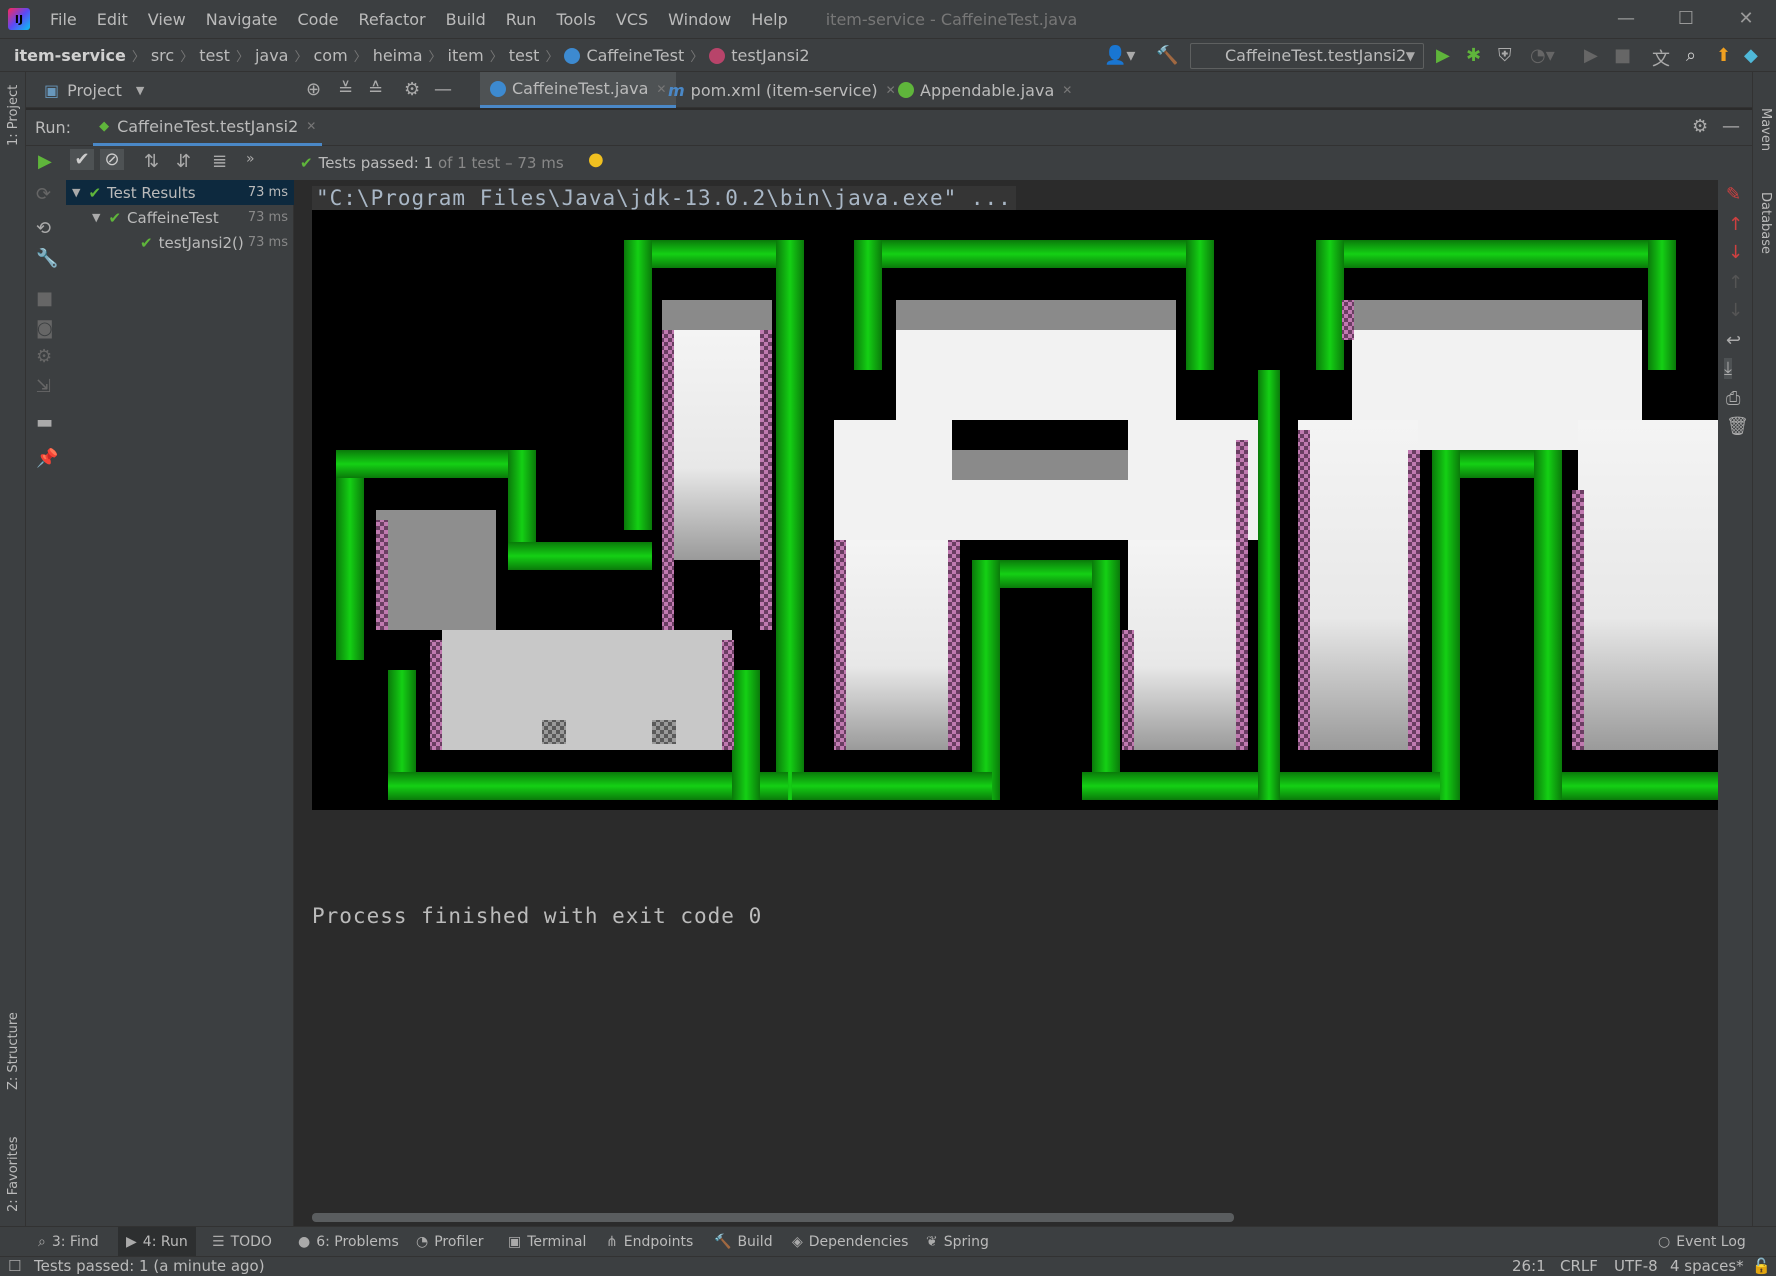 The width and height of the screenshot is (1776, 1276). What do you see at coordinates (43, 228) in the screenshot?
I see `toggle-autotest-icon: ⟲` at bounding box center [43, 228].